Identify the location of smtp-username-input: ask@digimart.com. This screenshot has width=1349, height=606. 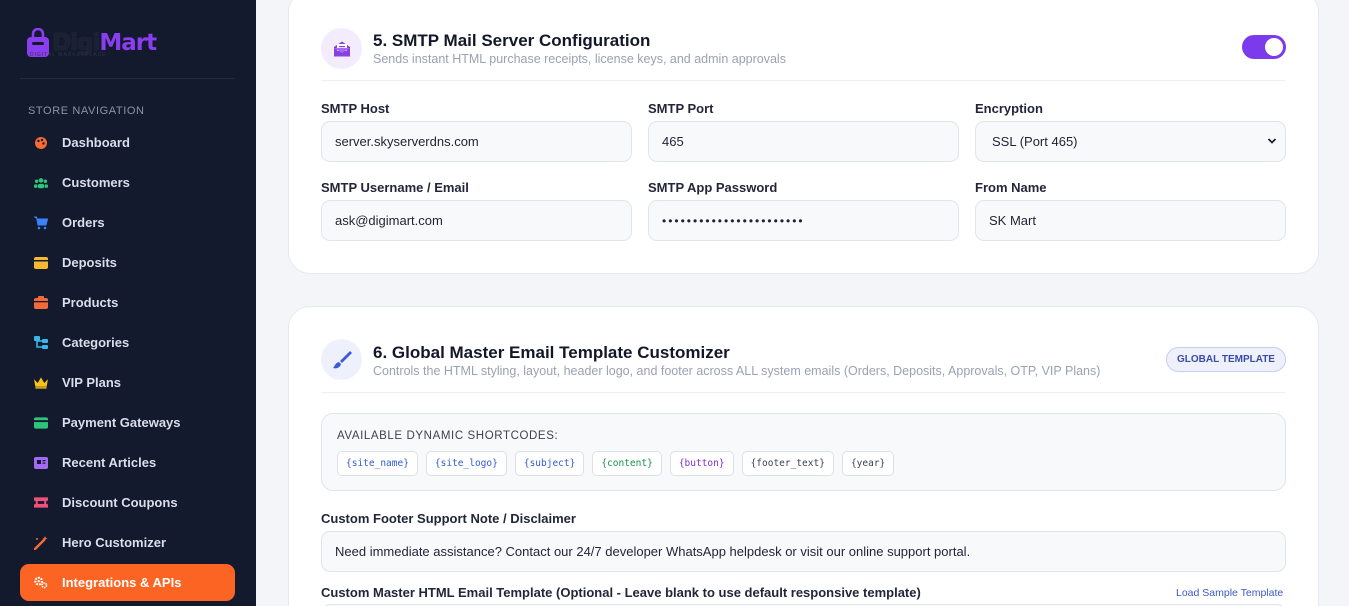
(476, 220).